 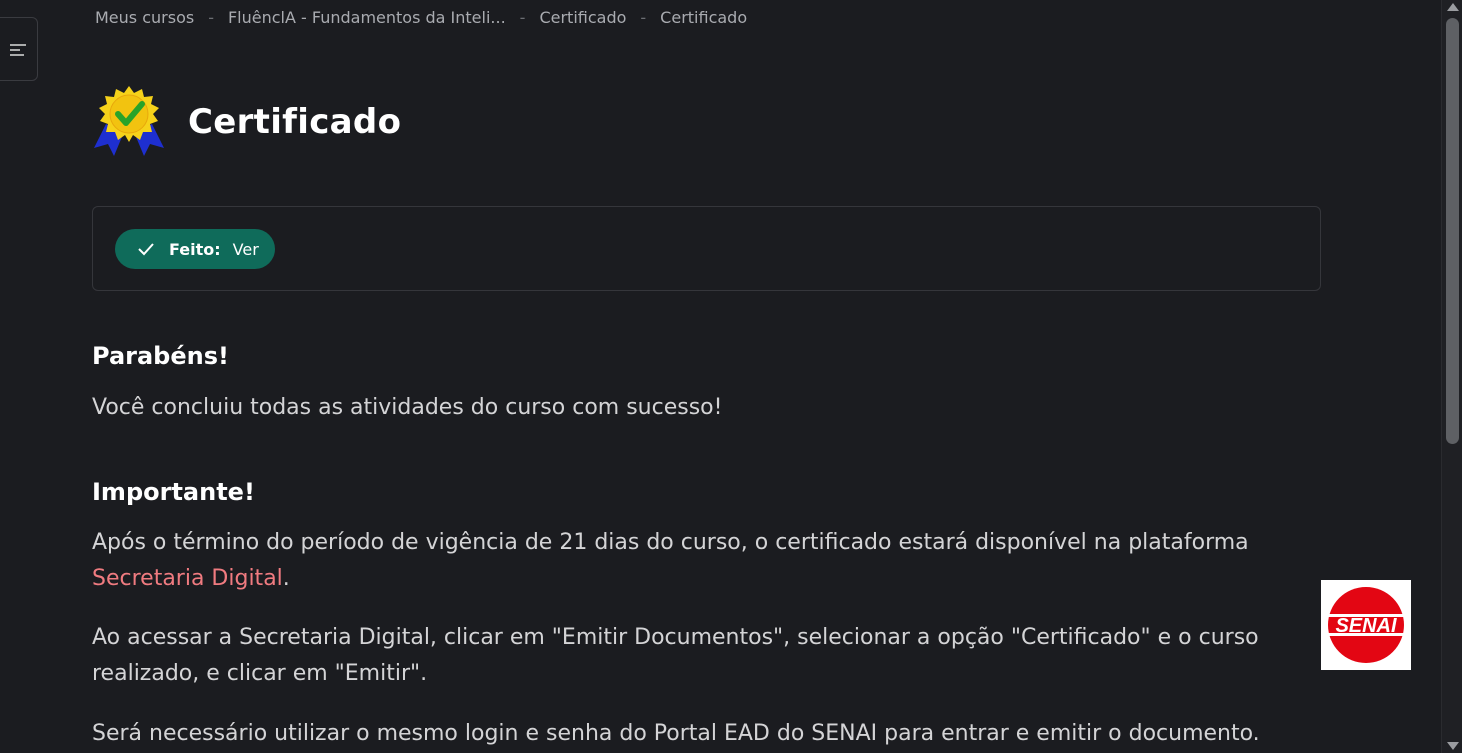 I want to click on breadcrumb-item-meus-cursos: Meus cursos, so click(x=144, y=17).